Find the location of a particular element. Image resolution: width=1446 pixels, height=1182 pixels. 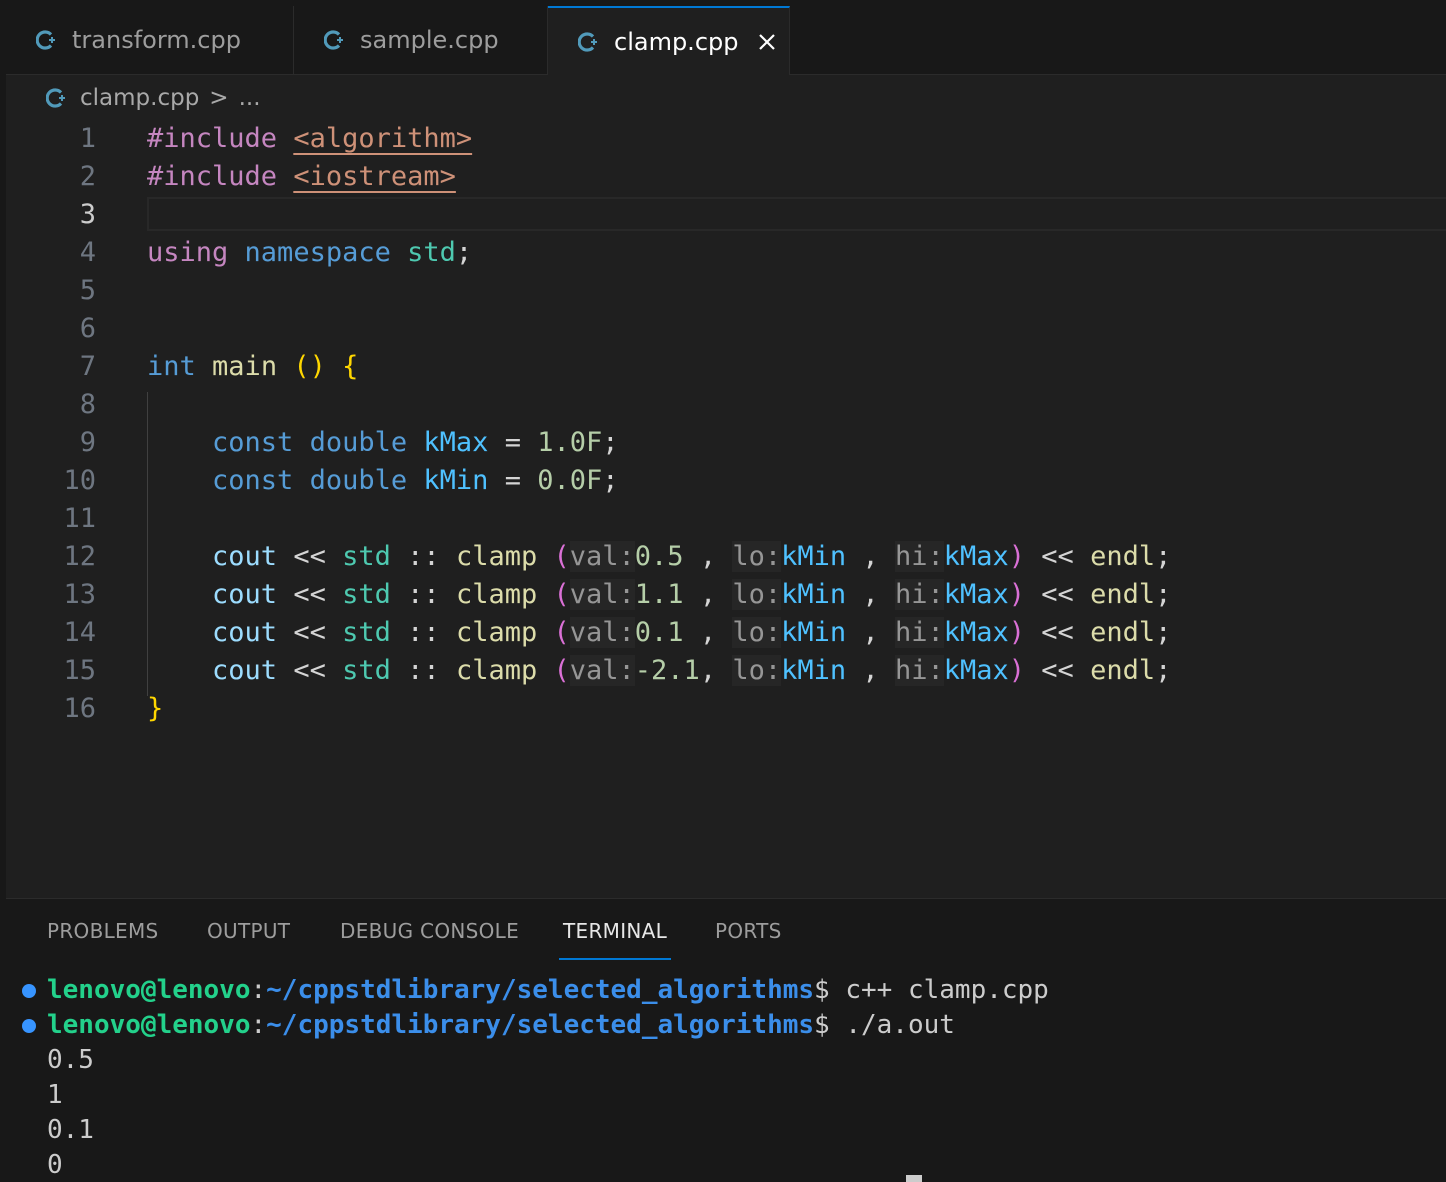

line-number: 14 is located at coordinates (79, 632).